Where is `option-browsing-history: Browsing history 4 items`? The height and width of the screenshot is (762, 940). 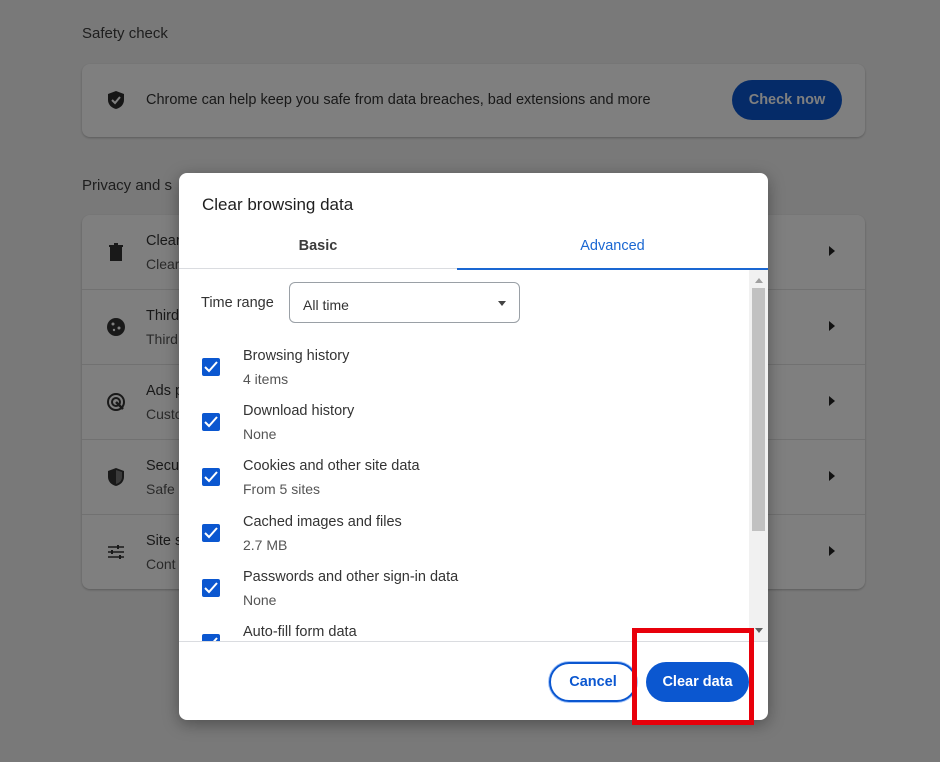 option-browsing-history: Browsing history 4 items is located at coordinates (464, 369).